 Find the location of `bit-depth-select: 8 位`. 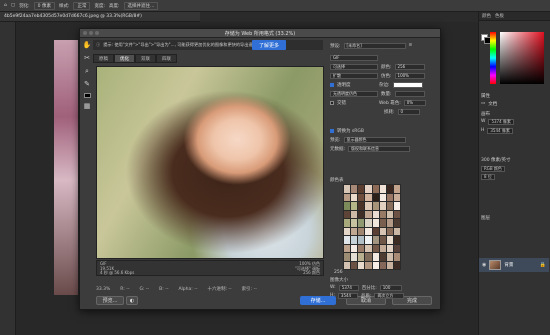

bit-depth-select: 8 位 is located at coordinates (488, 176).